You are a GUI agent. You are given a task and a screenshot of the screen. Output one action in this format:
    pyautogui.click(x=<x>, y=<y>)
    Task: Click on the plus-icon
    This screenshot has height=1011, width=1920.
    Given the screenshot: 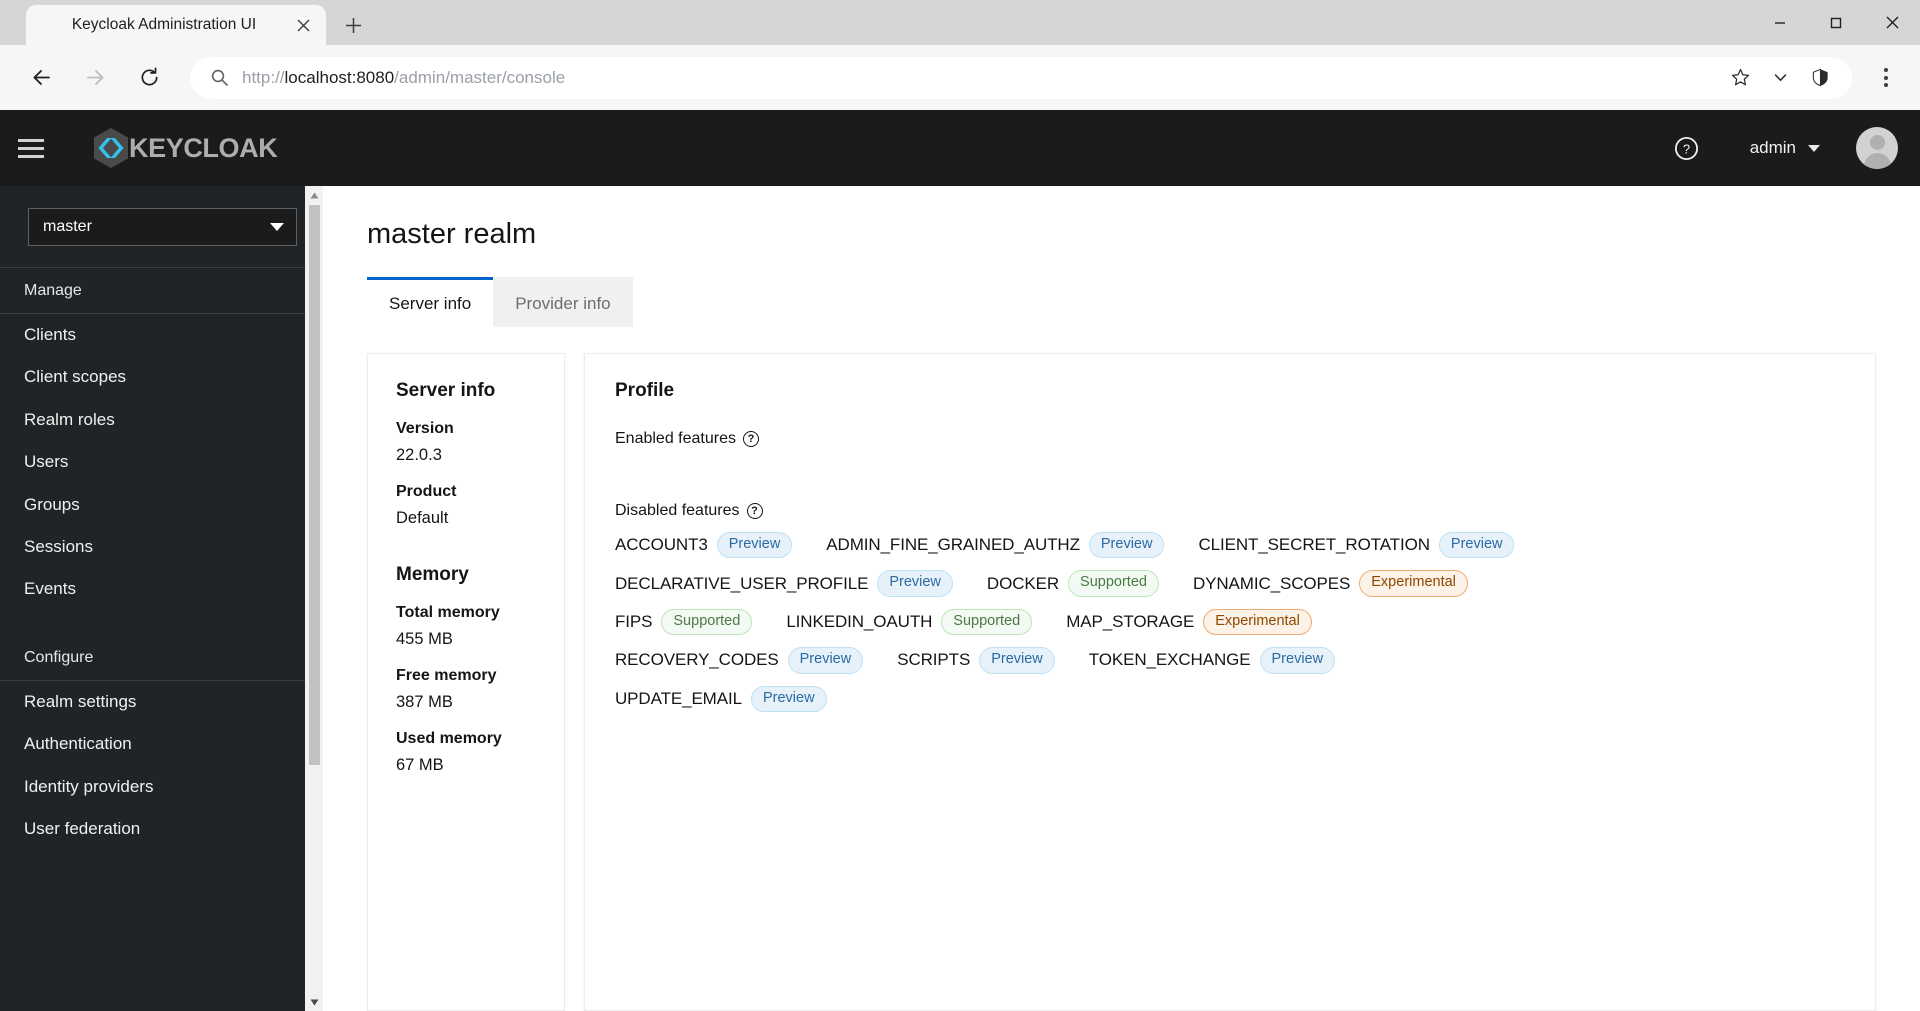 What is the action you would take?
    pyautogui.click(x=353, y=25)
    